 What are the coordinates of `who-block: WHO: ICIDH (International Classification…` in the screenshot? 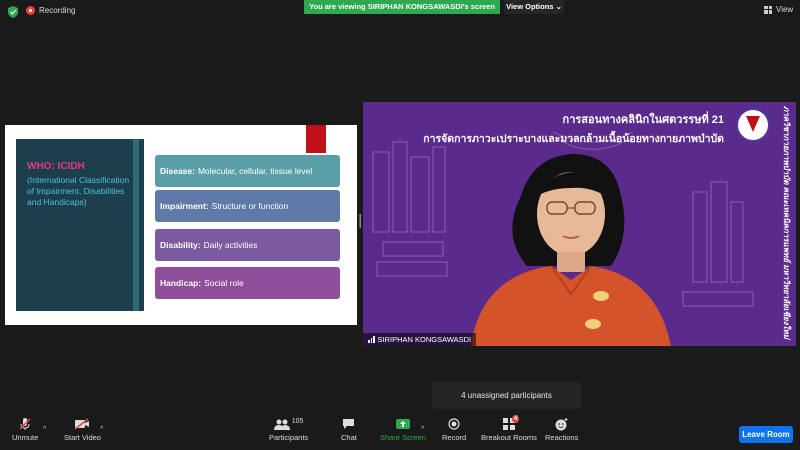 It's located at (81, 184).